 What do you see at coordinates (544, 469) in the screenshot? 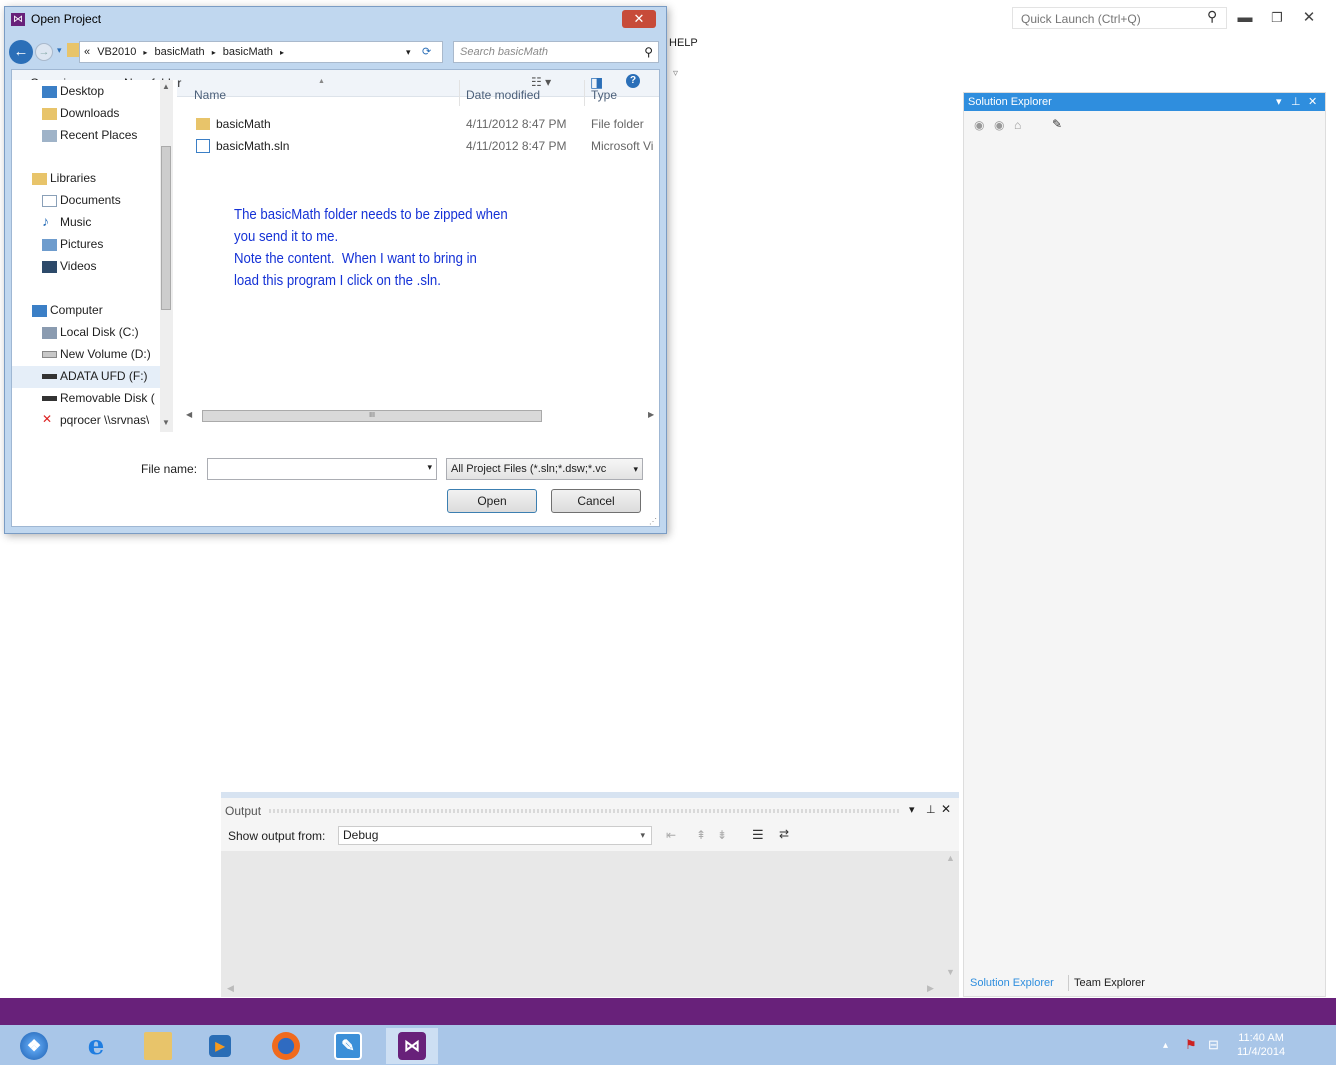
I see `file-type-filter-select: All Project Files (*.sln;*.dsw;*.vc ▾` at bounding box center [544, 469].